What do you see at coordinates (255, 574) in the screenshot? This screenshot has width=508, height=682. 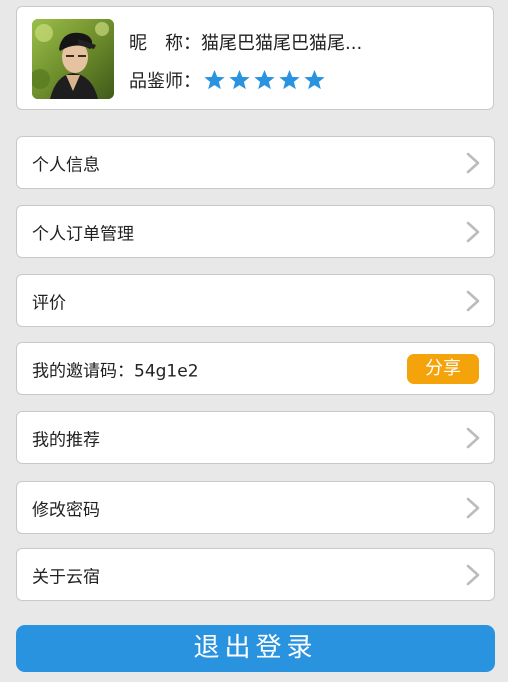 I see `menu-item-about: 关于云宿` at bounding box center [255, 574].